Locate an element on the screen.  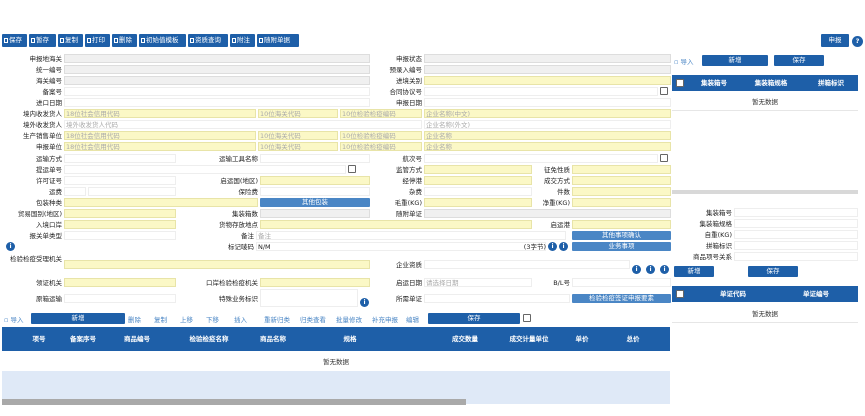
production-ciq-code: 10位检验检疫编码 is located at coordinates (381, 135).